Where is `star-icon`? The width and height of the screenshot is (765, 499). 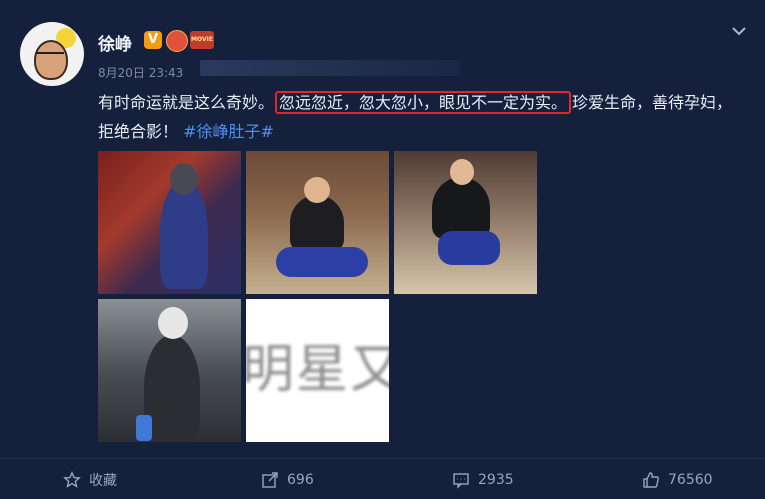 star-icon is located at coordinates (72, 480).